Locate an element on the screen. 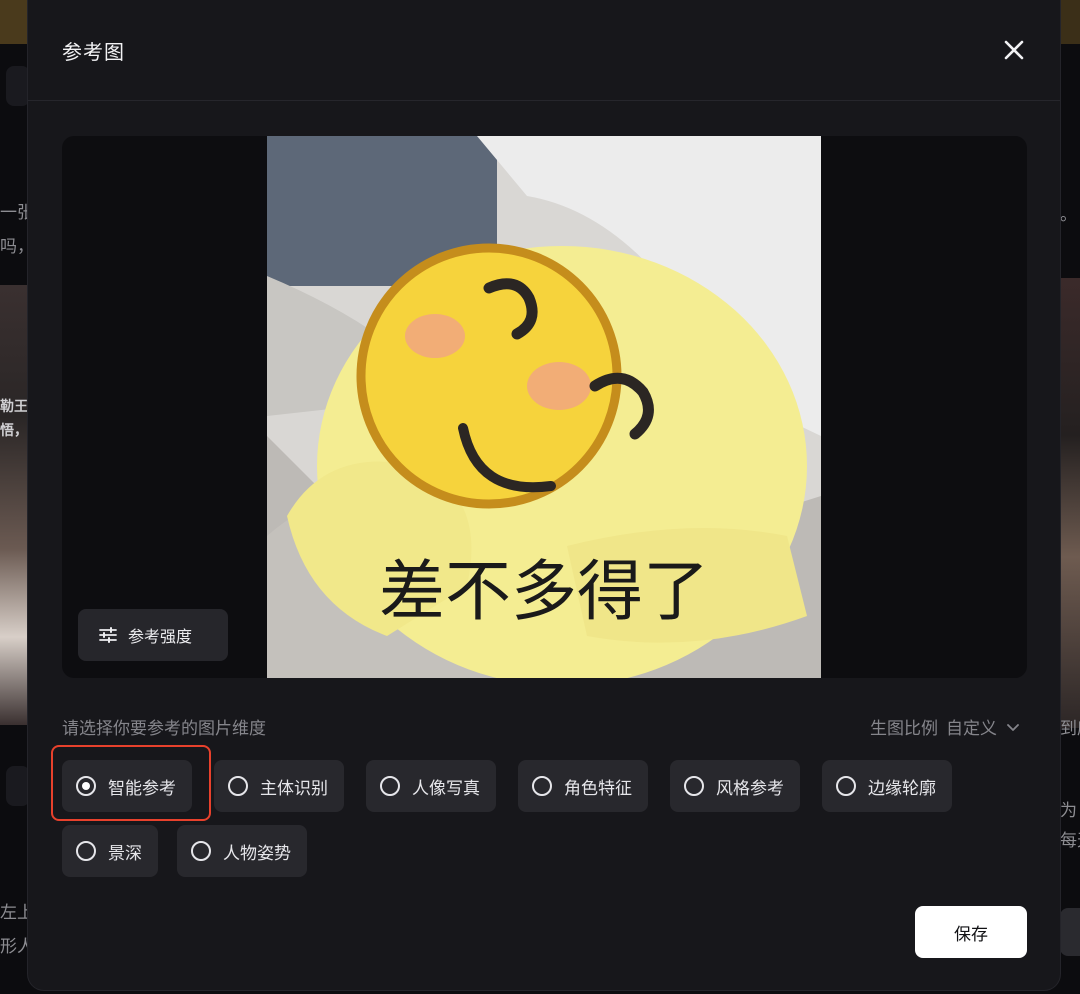 Image resolution: width=1080 pixels, height=994 pixels. close-icon is located at coordinates (1014, 50).